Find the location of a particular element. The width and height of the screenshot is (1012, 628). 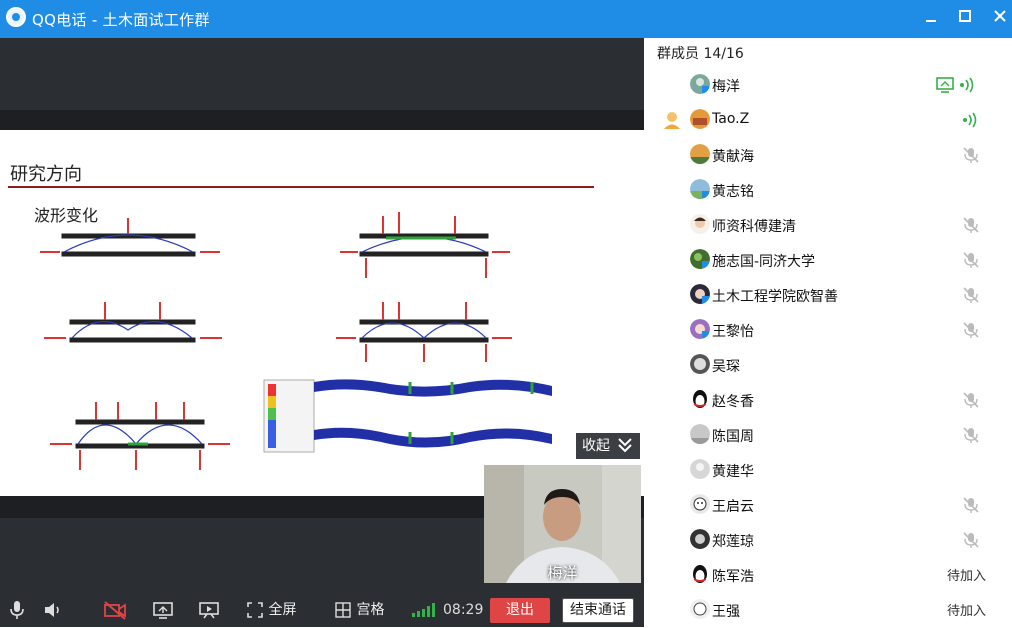

collapse-button: 收起 is located at coordinates (608, 446).